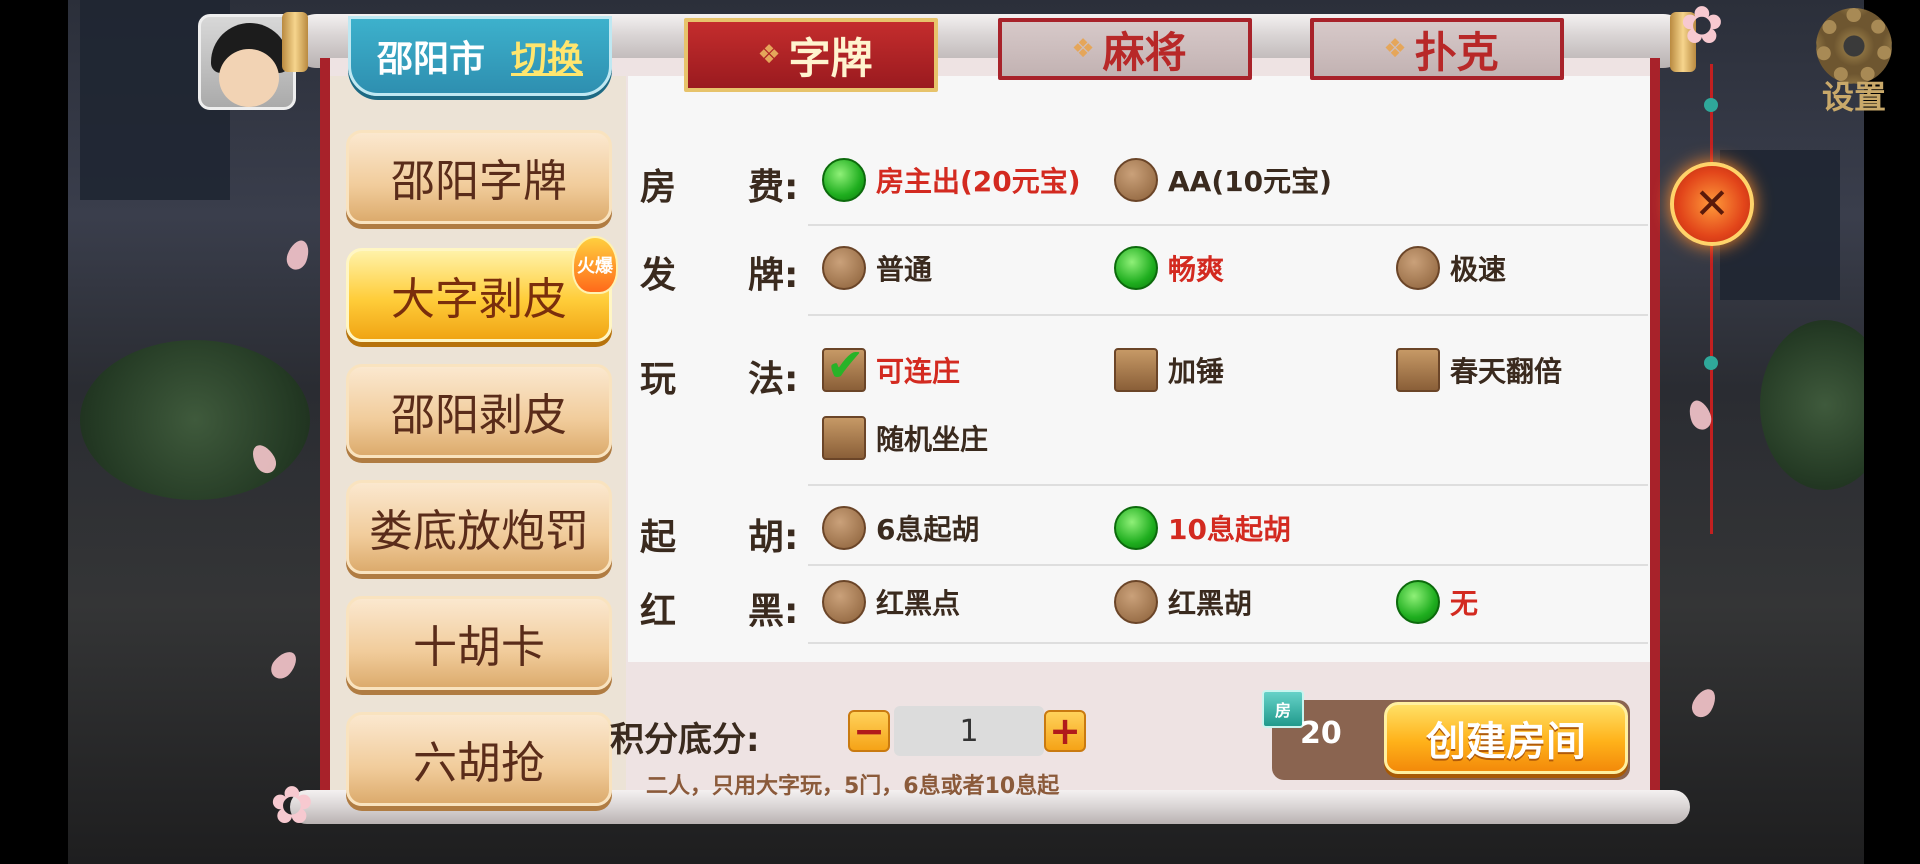 The image size is (1920, 864). Describe the element at coordinates (1321, 733) in the screenshot. I see `room-cost: 20` at that location.